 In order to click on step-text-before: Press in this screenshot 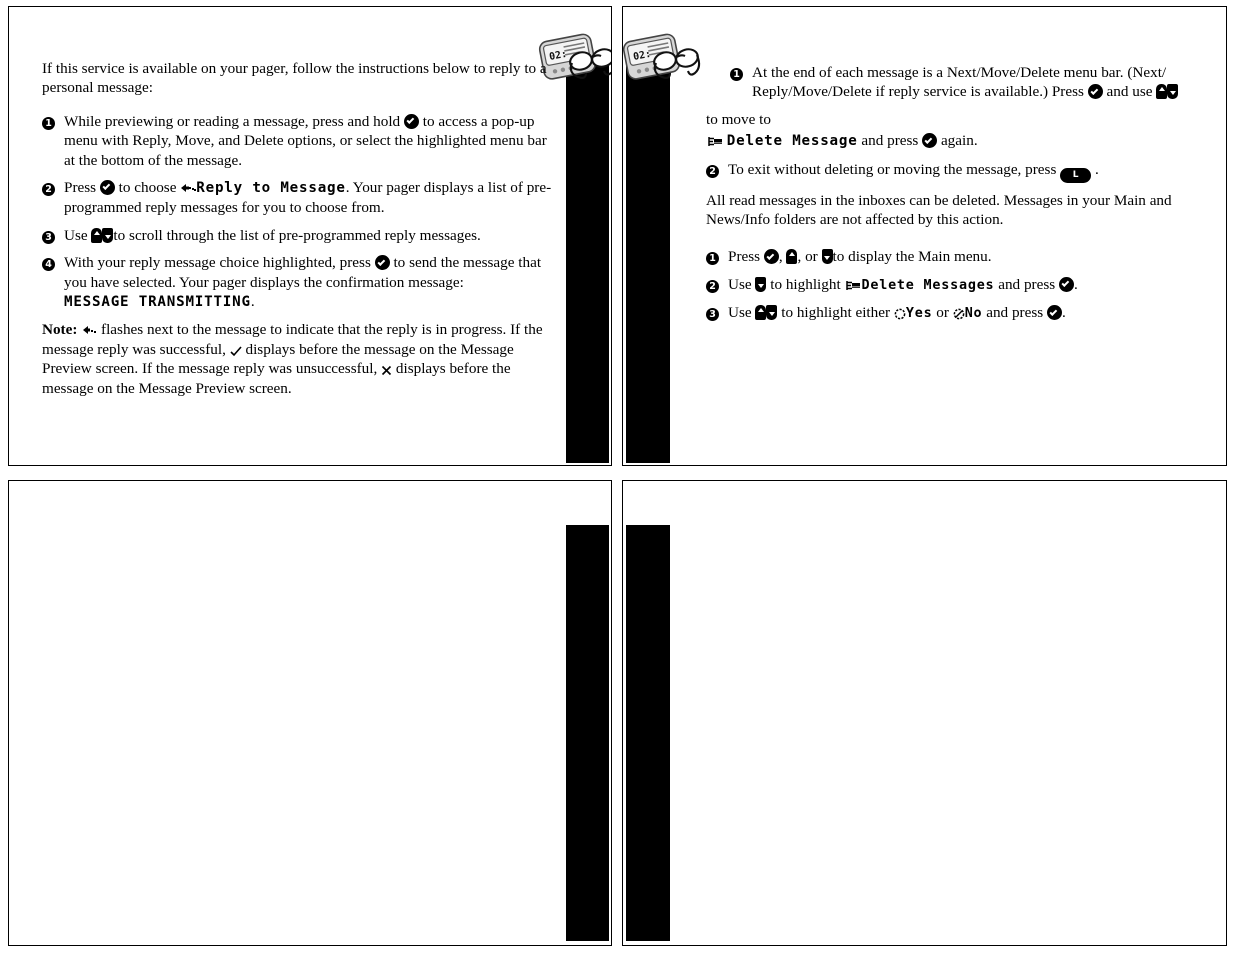, I will do `click(82, 188)`.